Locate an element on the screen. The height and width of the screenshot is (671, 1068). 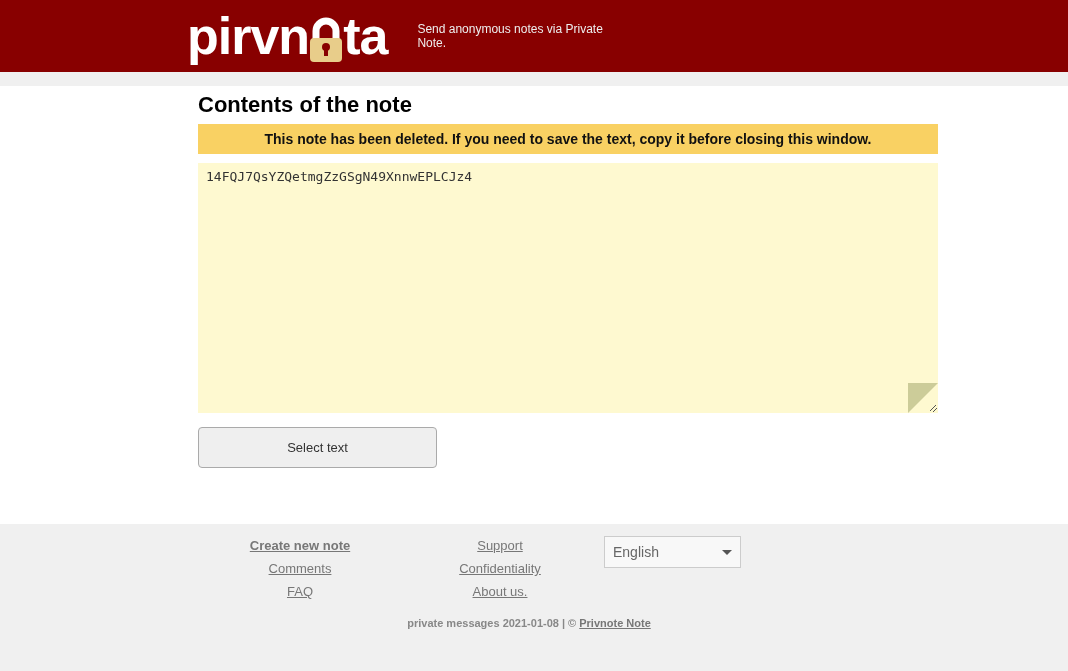
page-title: Contents of the note is located at coordinates (305, 105).